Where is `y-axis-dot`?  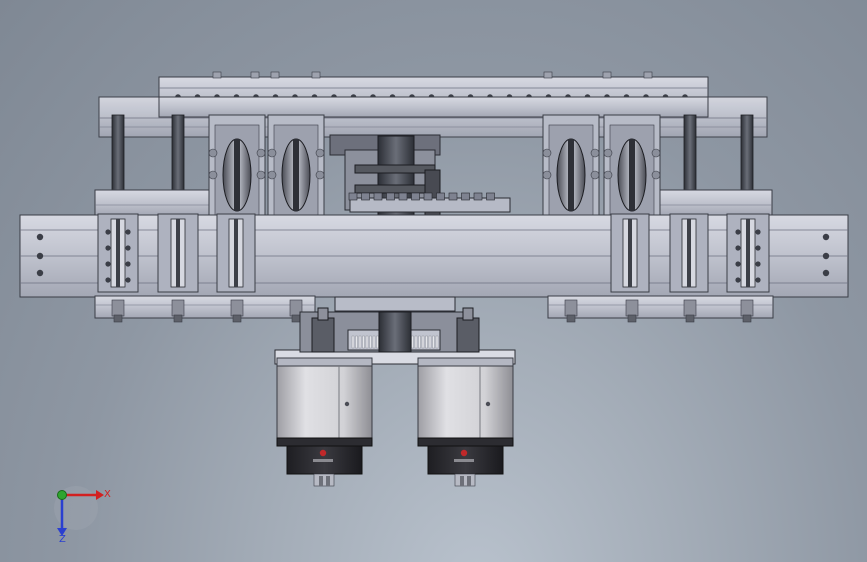
y-axis-dot is located at coordinates (62, 495).